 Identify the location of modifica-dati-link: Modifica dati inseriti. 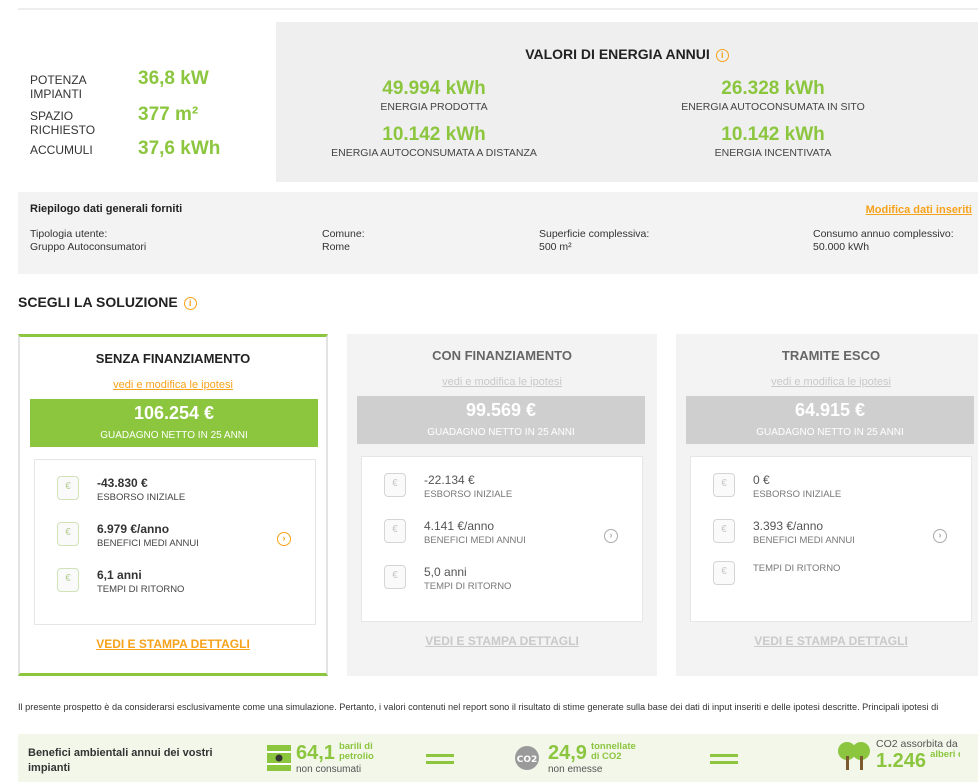
(919, 210).